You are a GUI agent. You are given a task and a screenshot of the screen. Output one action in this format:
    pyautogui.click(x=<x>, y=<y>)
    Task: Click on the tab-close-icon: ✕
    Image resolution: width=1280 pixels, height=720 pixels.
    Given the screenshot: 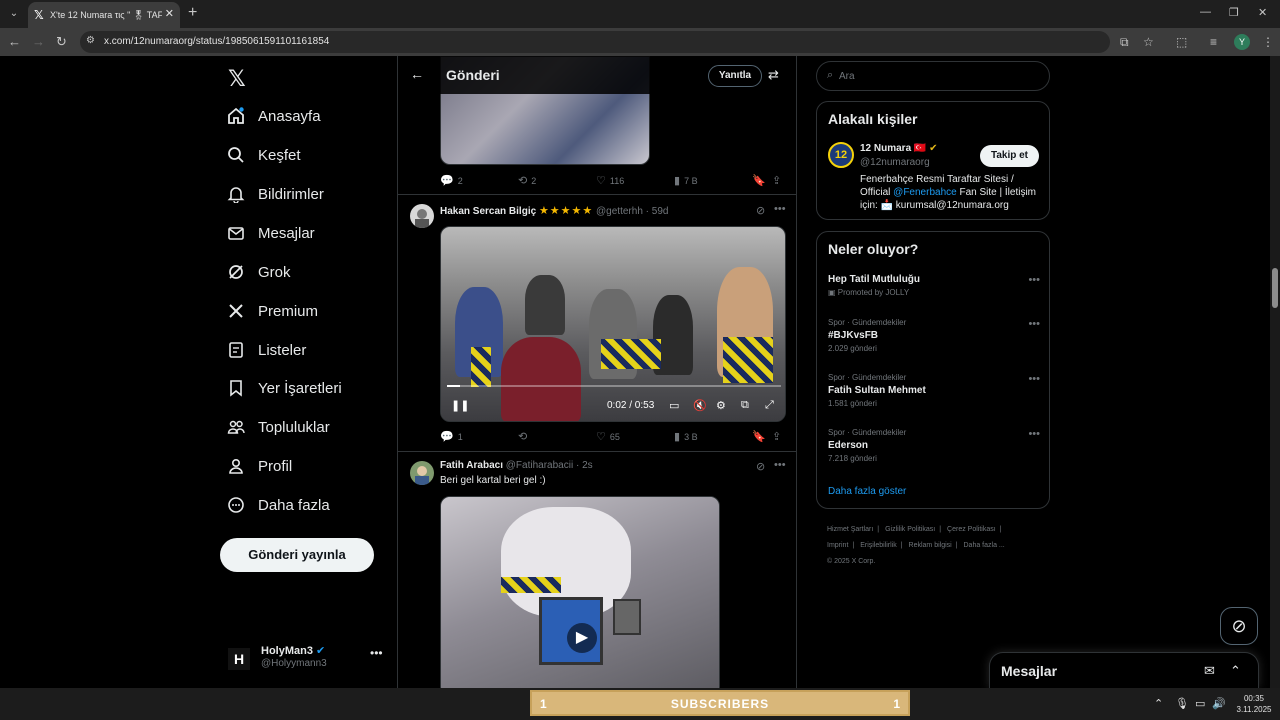 What is the action you would take?
    pyautogui.click(x=169, y=13)
    